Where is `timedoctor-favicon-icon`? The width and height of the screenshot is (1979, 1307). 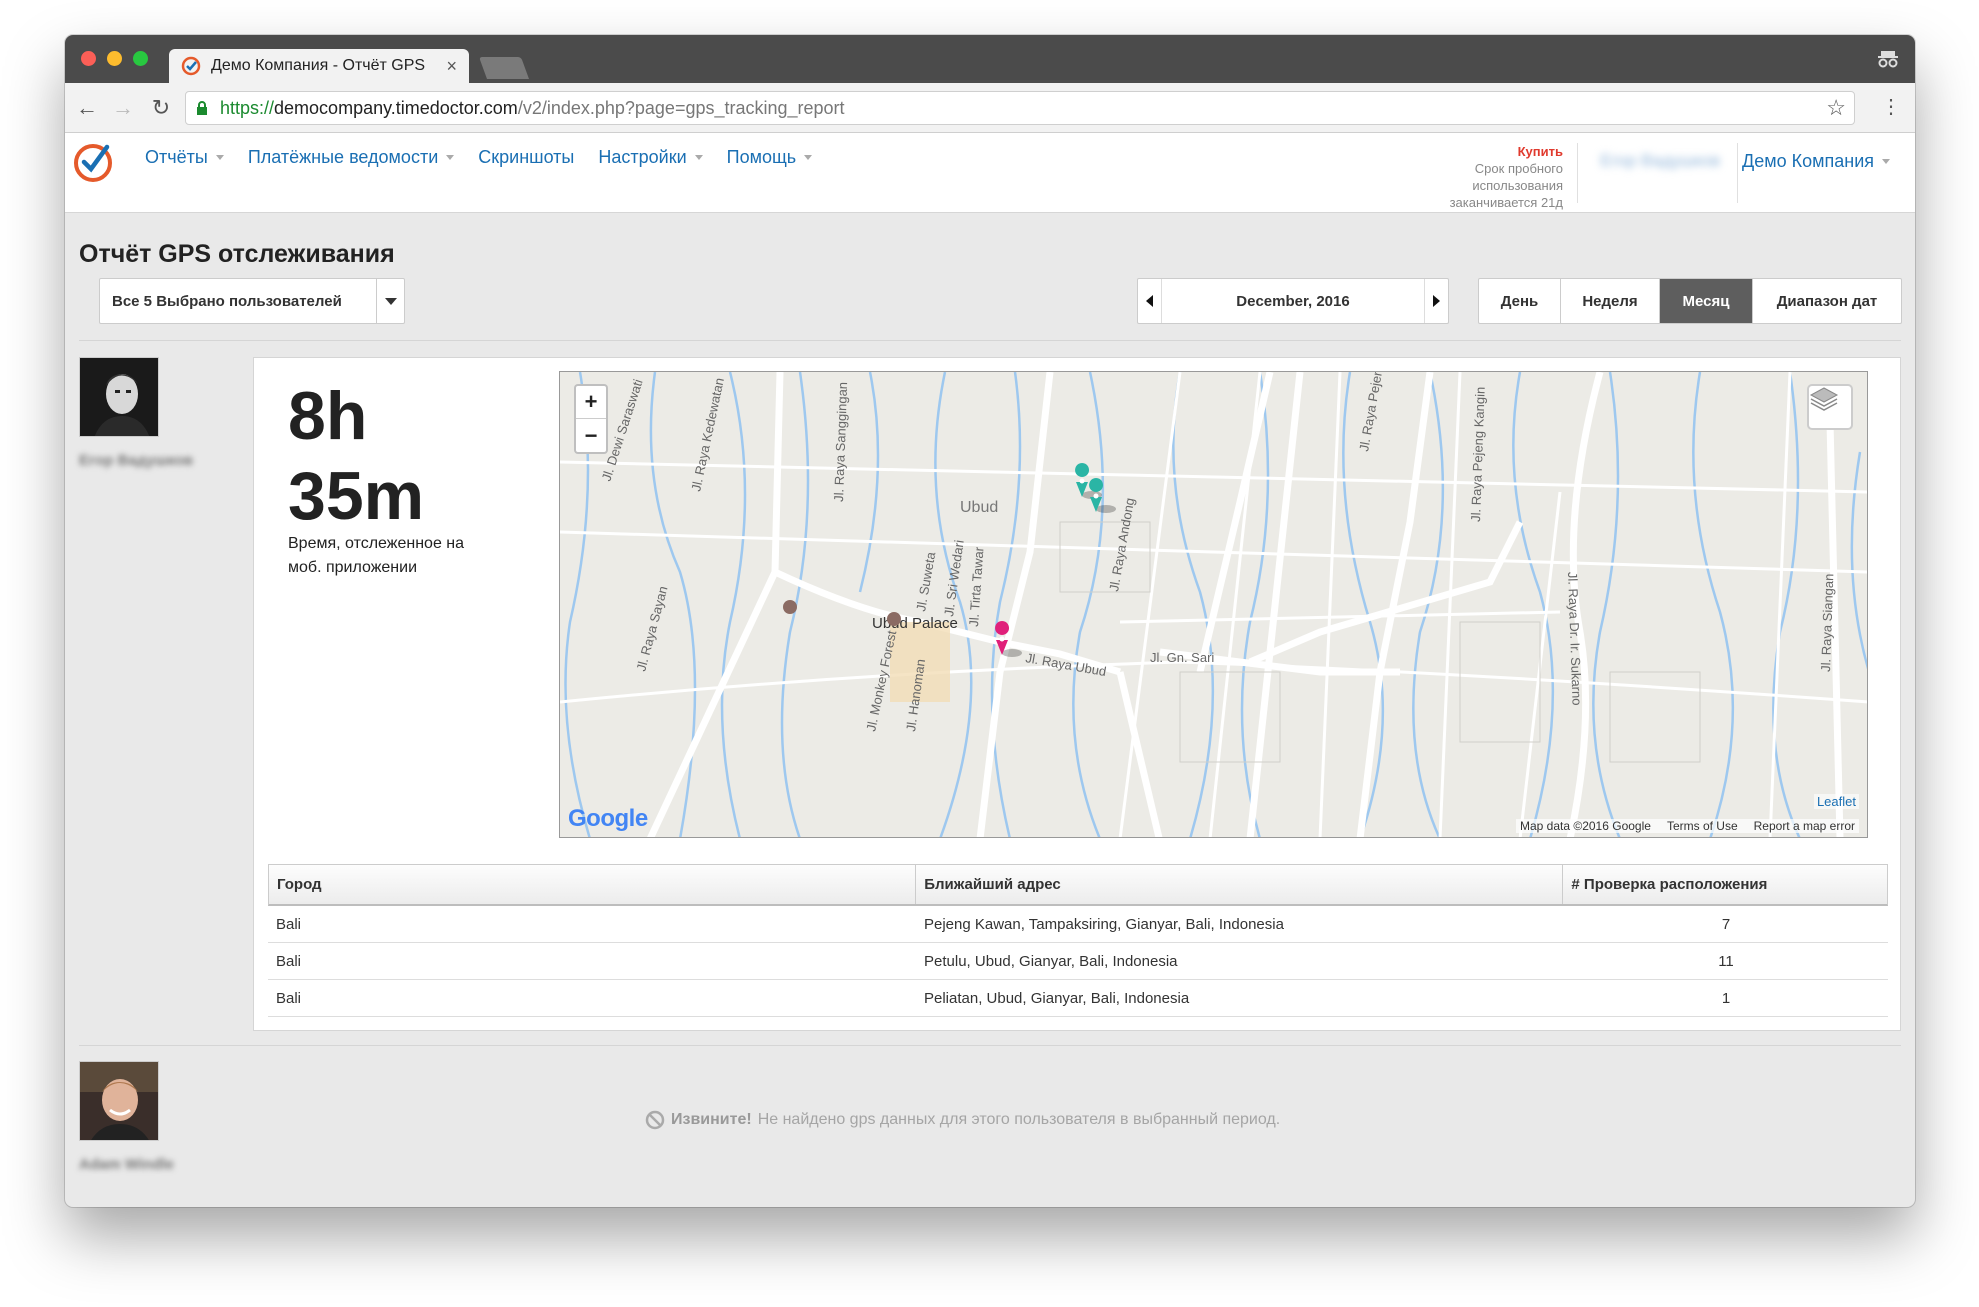
timedoctor-favicon-icon is located at coordinates (191, 66).